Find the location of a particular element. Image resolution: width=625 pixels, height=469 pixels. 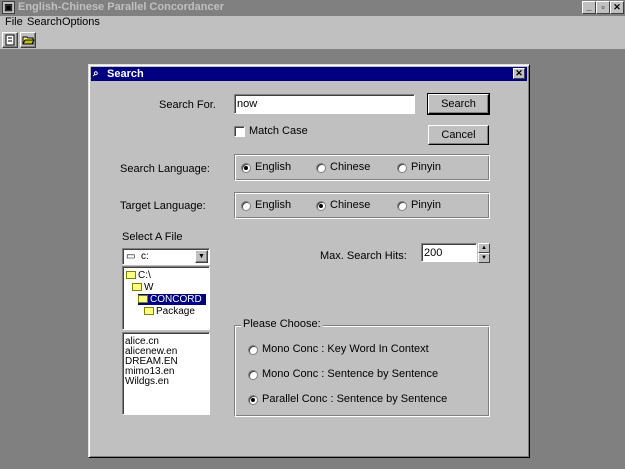

search-lang-chinese-radio is located at coordinates (321, 168).